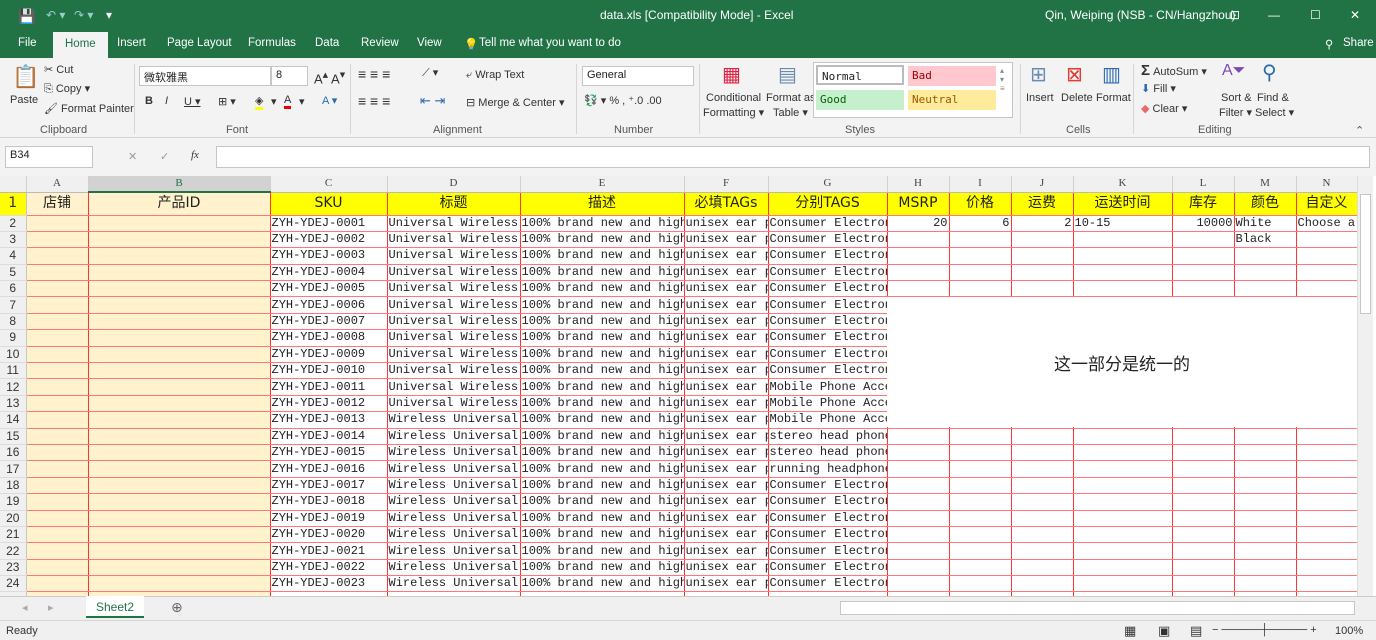 The image size is (1376, 640). Describe the element at coordinates (329, 469) in the screenshot. I see `cell: ZYH-YDEJ-0016` at that location.